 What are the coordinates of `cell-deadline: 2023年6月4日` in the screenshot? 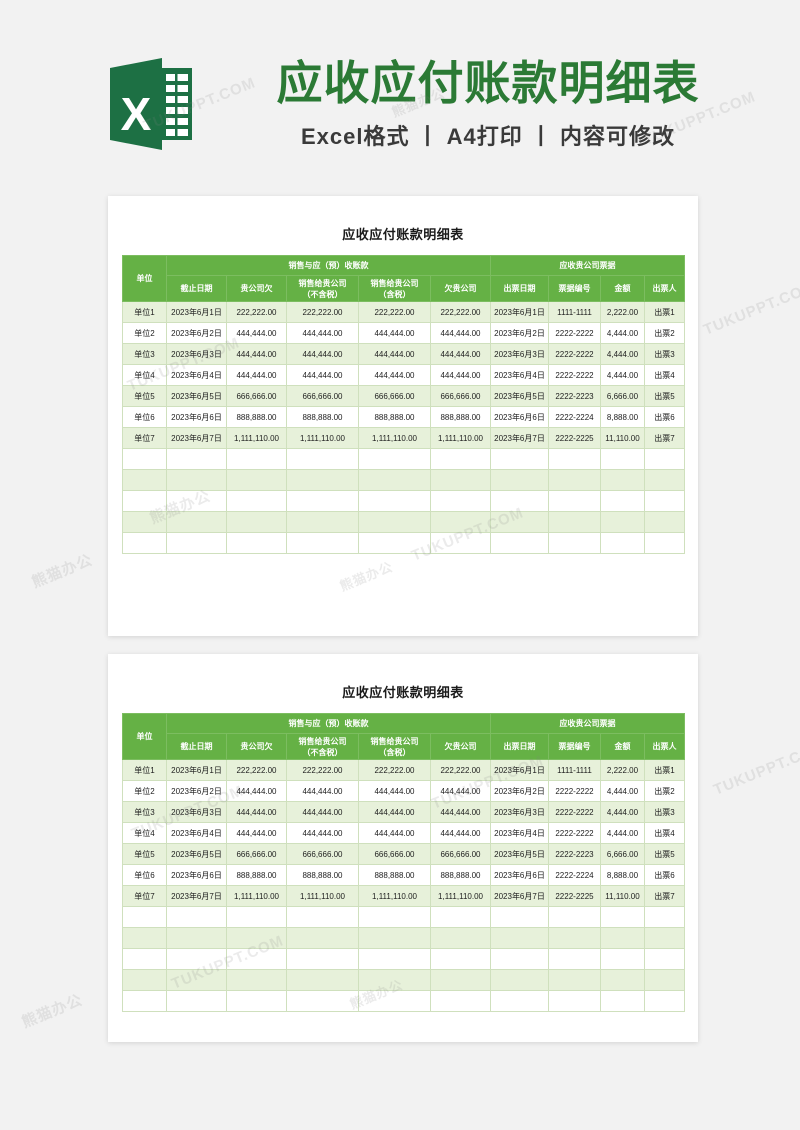 It's located at (196, 375).